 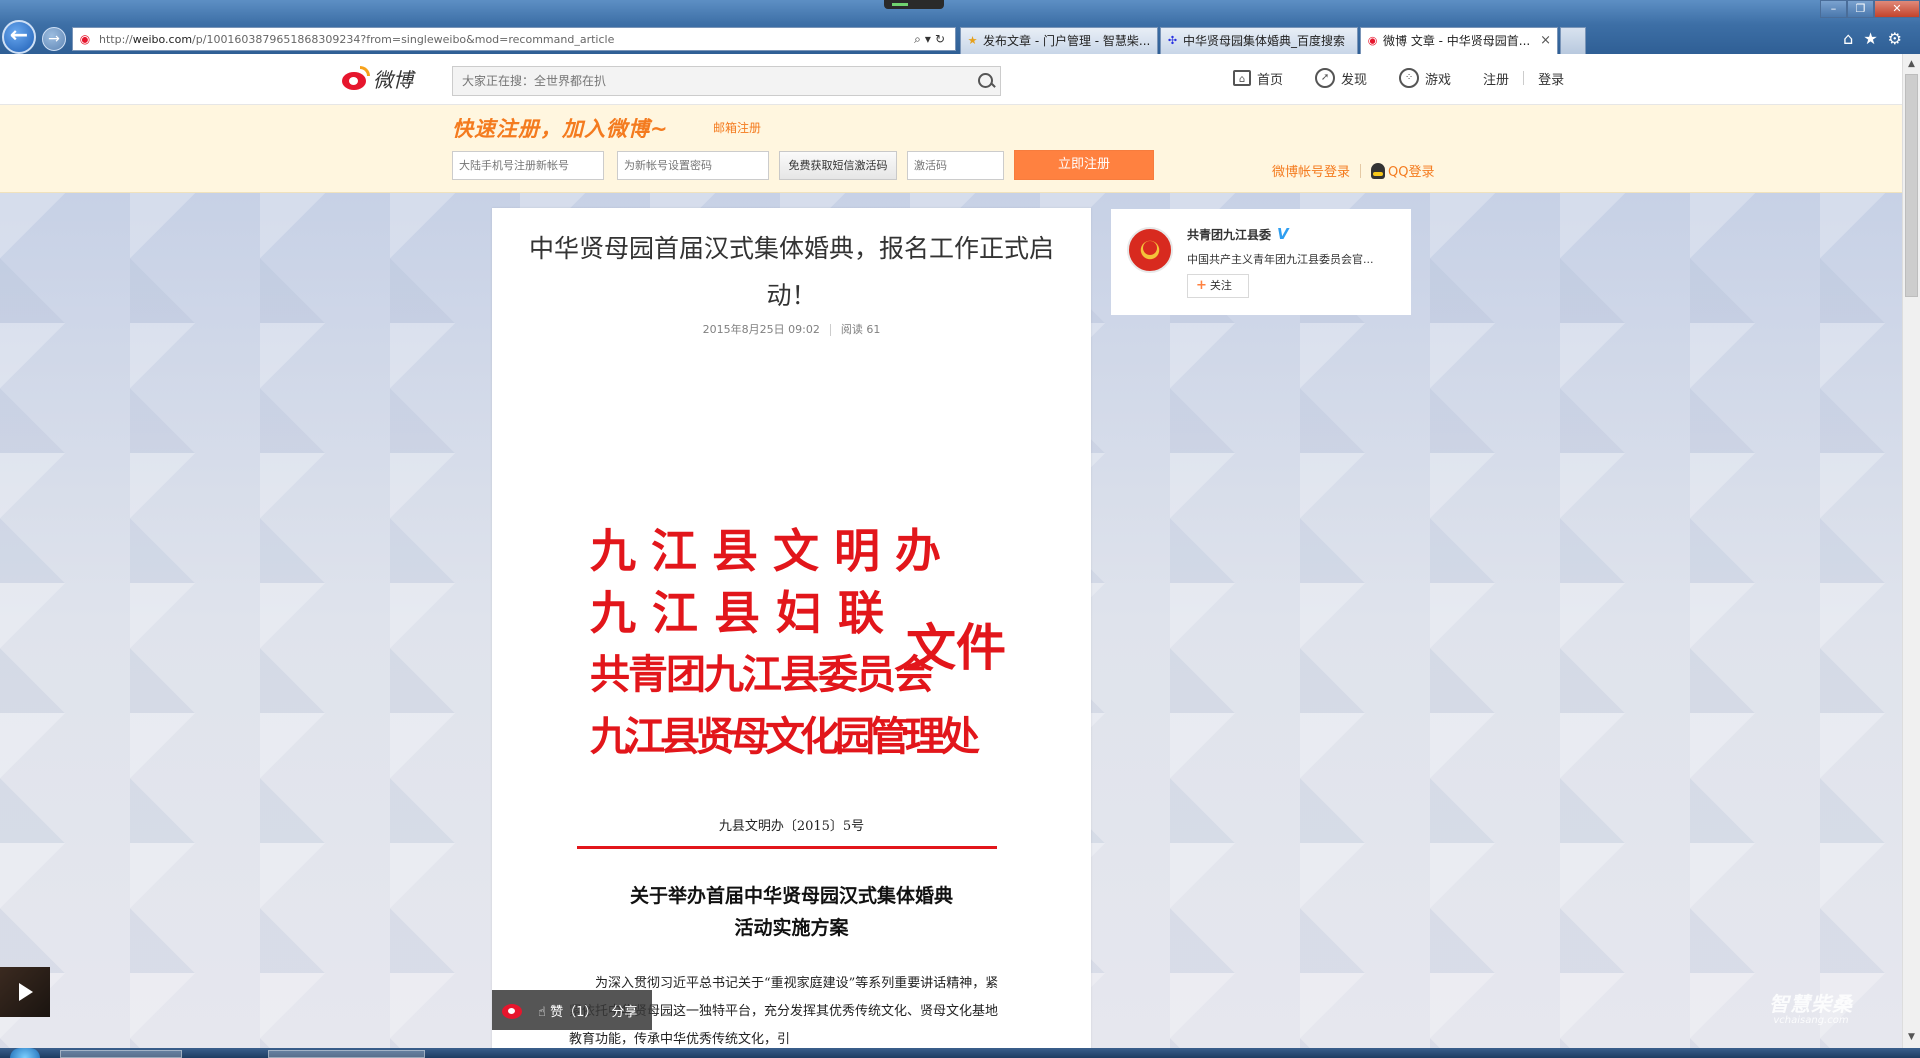 What do you see at coordinates (791, 928) in the screenshot?
I see `doc-title-line: 活动实施方案` at bounding box center [791, 928].